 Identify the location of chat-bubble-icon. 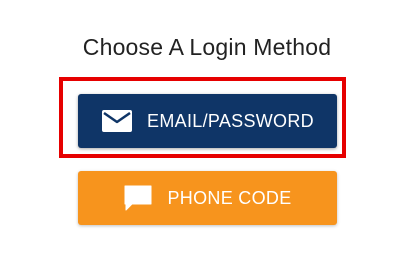
(138, 198).